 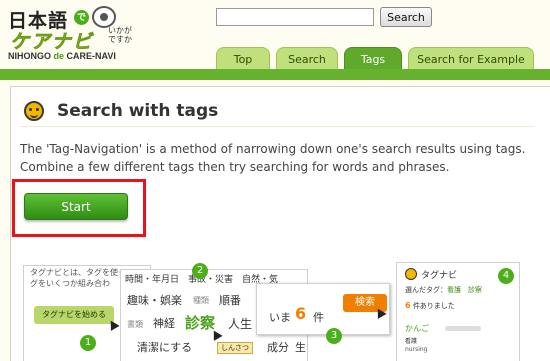 I want to click on audio-slider, so click(x=463, y=328).